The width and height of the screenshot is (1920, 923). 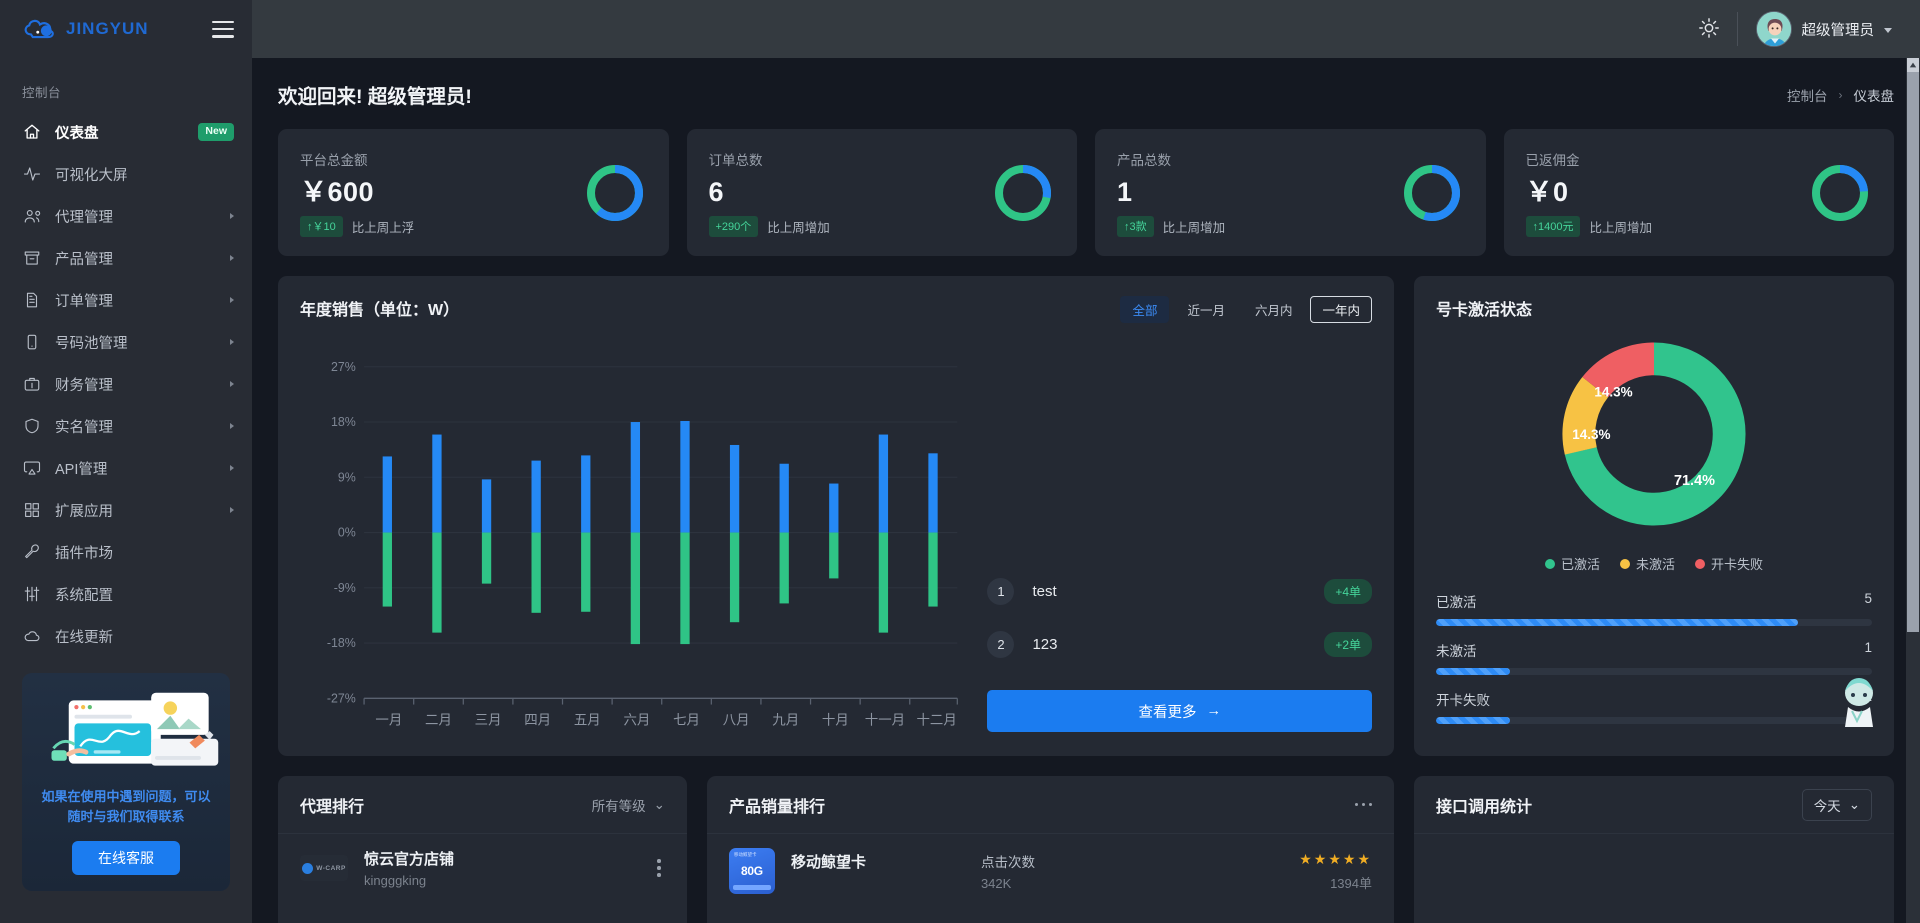 What do you see at coordinates (1135, 226) in the screenshot?
I see `stat-delta-badge: ↑3款` at bounding box center [1135, 226].